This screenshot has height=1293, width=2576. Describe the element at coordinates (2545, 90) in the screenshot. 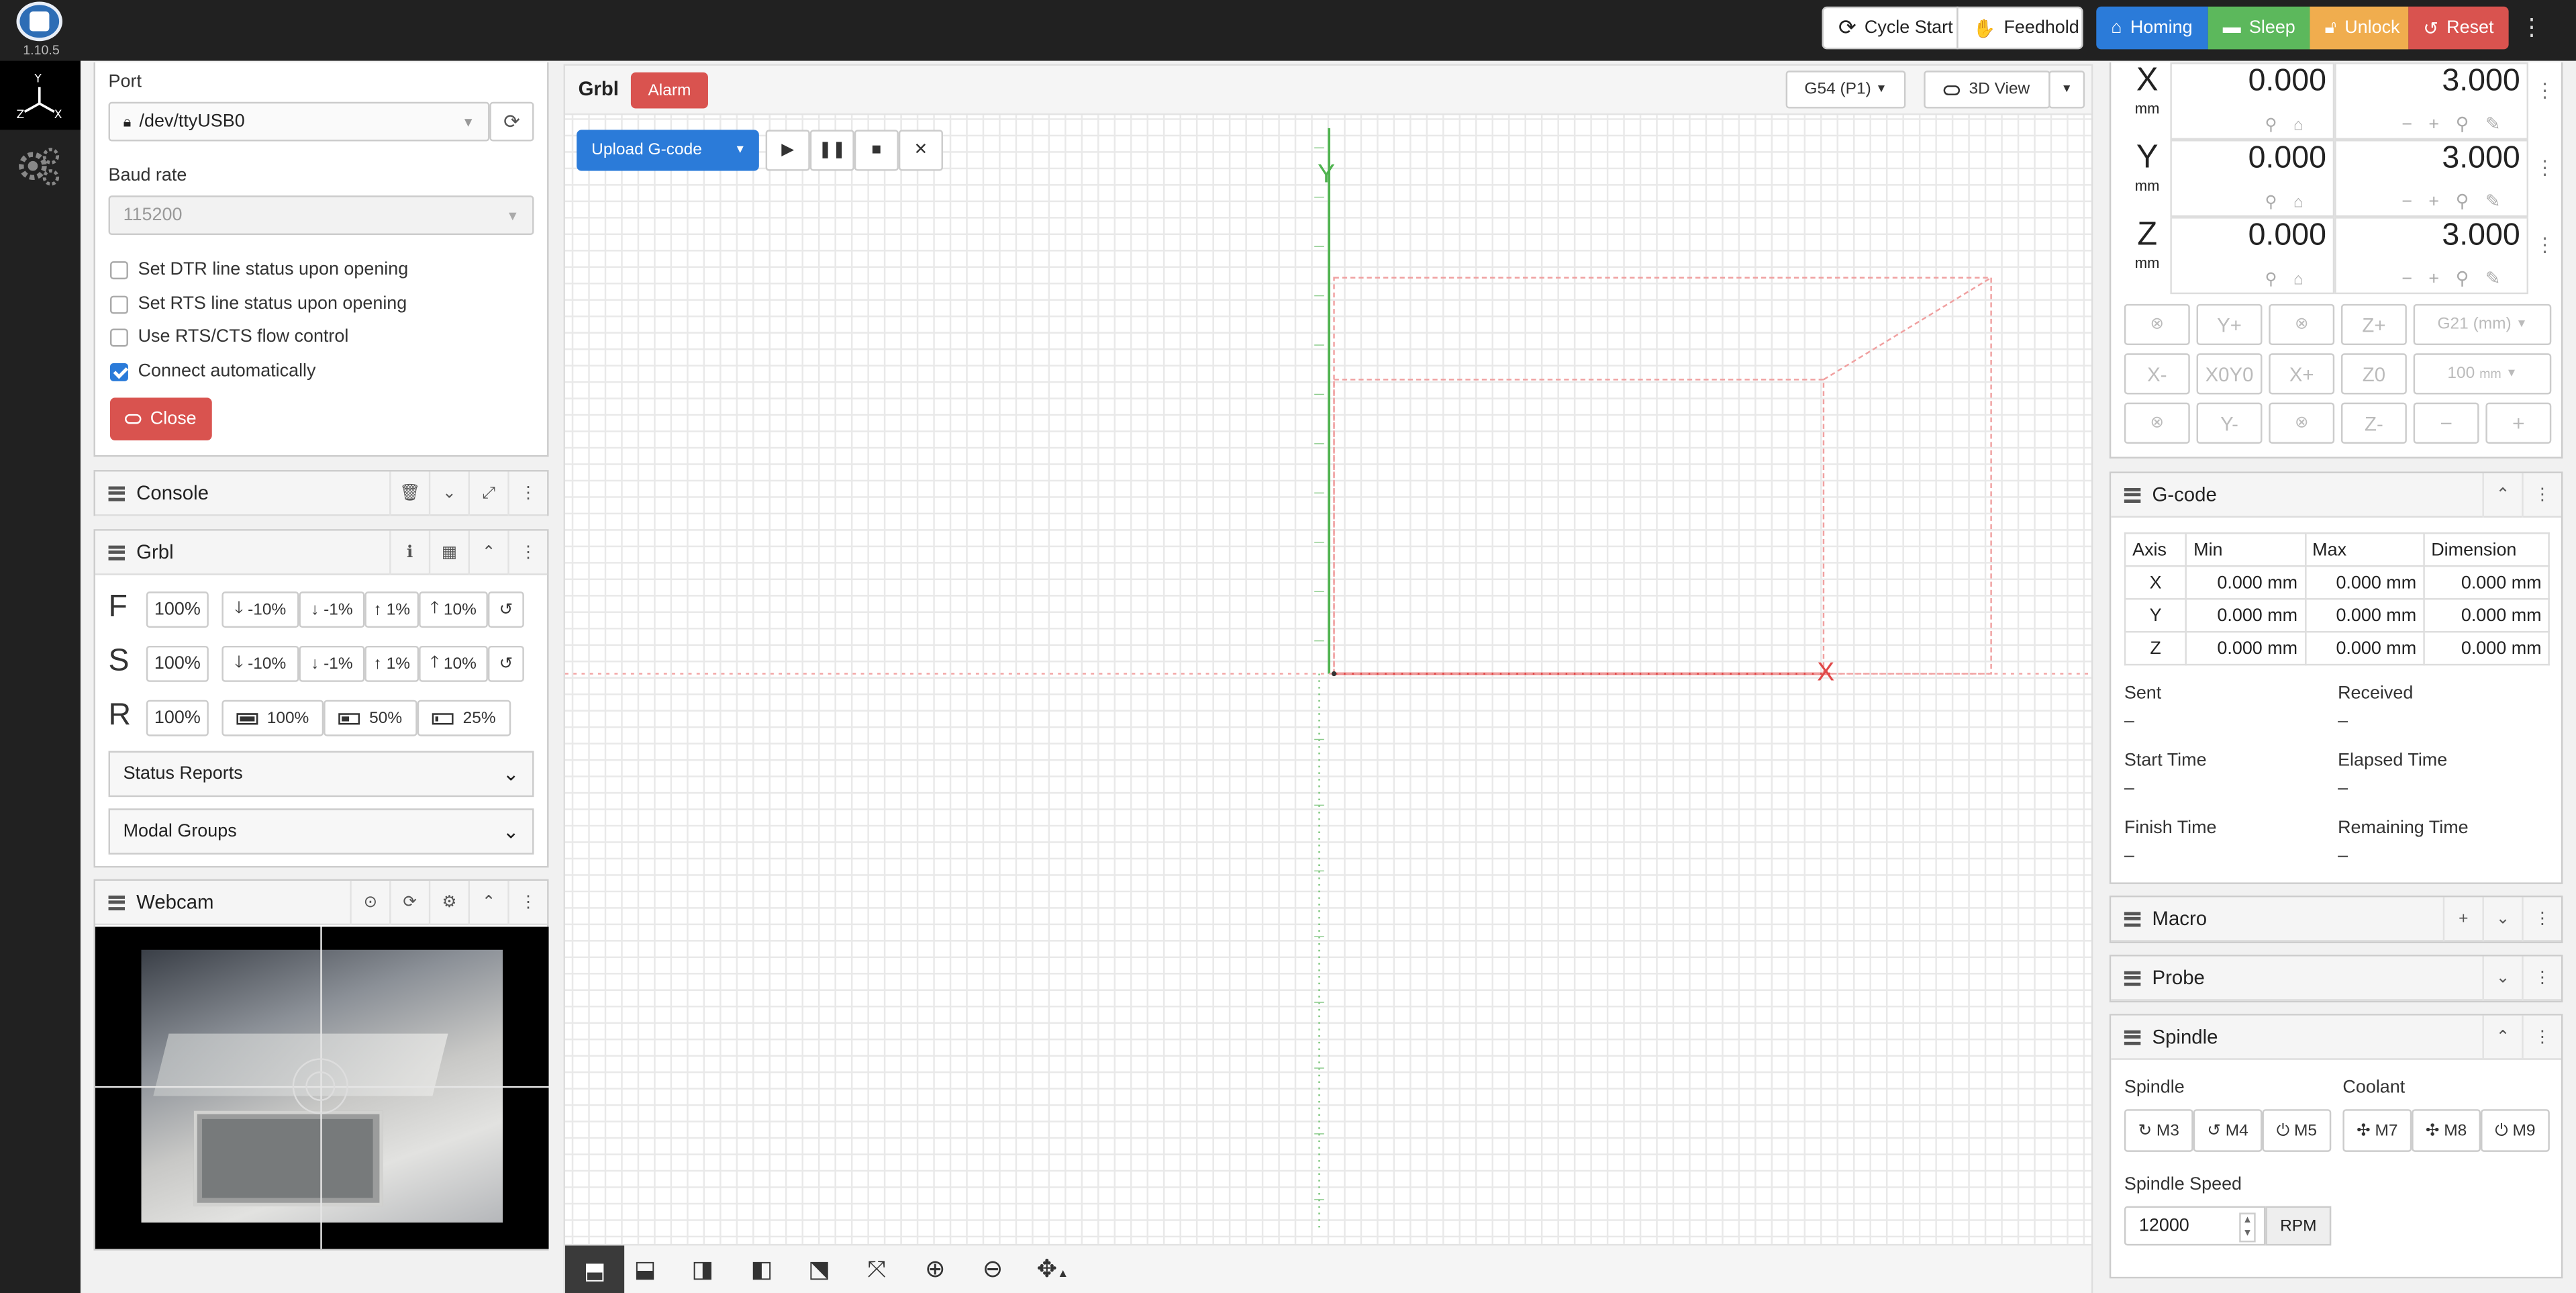

I see `x-menu-icon: ⋮` at that location.